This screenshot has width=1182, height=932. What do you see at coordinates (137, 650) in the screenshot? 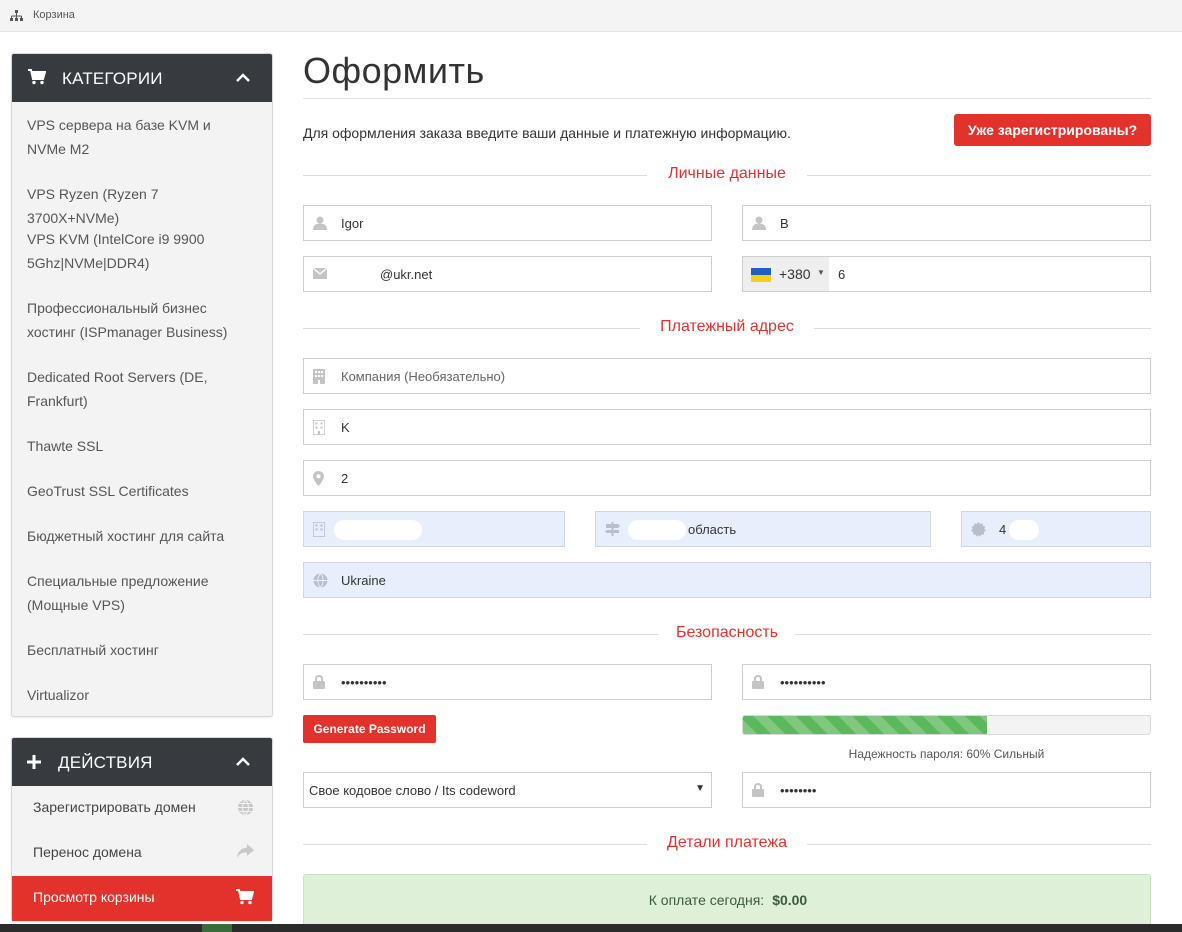
I see `category-item: Бесплатный хостинг` at bounding box center [137, 650].